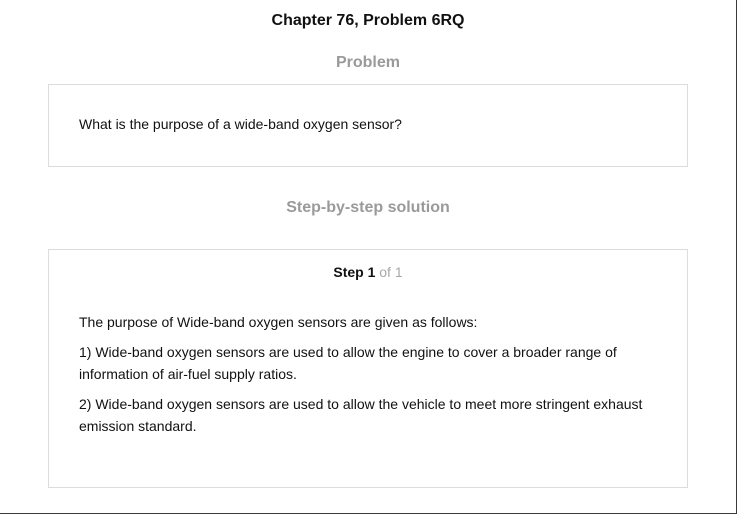 This screenshot has width=738, height=515. Describe the element at coordinates (368, 20) in the screenshot. I see `chapter-title: Chapter 76, Problem 6RQ` at that location.